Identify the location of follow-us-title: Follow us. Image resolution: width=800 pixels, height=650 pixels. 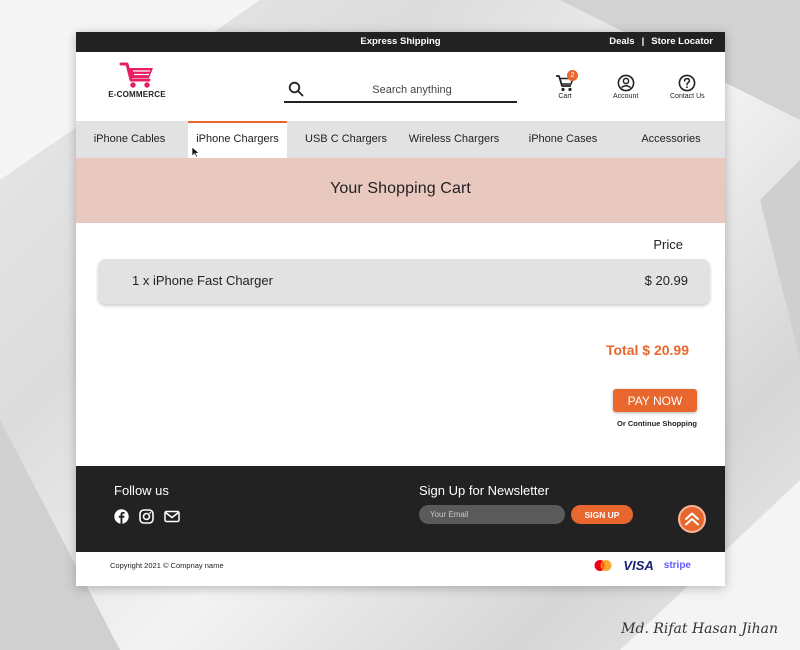
(141, 490).